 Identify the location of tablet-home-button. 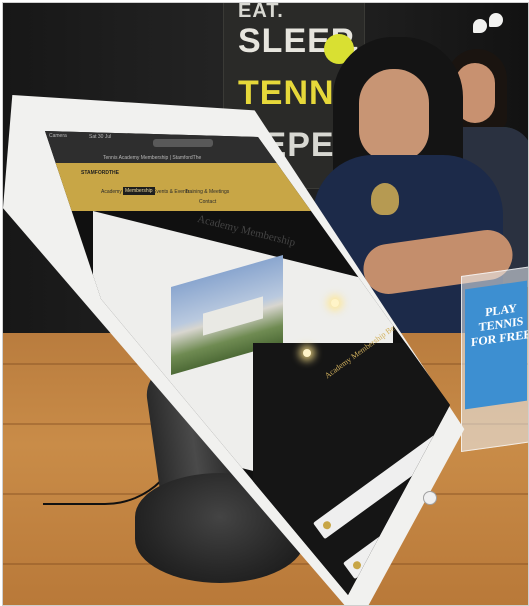
(430, 498).